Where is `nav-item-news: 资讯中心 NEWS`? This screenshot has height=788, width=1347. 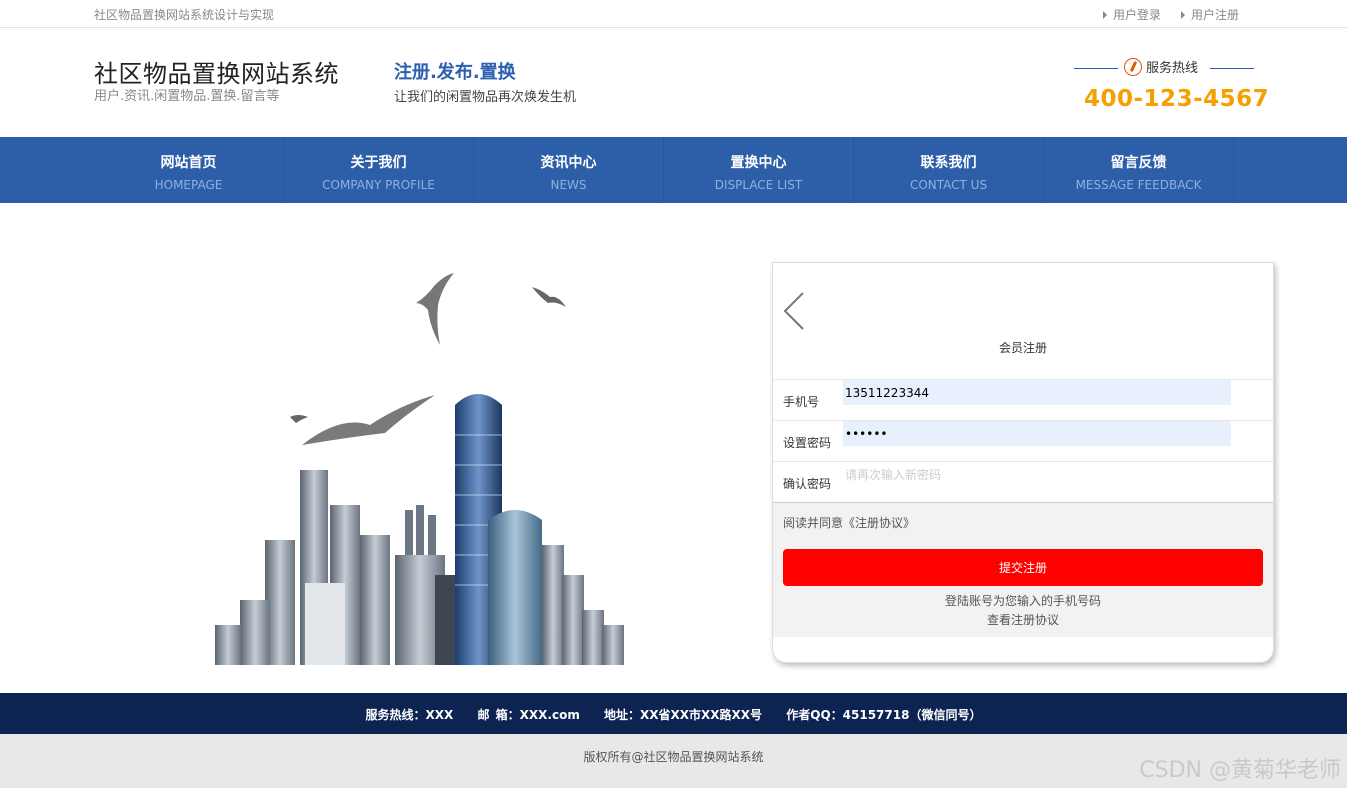
nav-item-news: 资讯中心 NEWS is located at coordinates (569, 170).